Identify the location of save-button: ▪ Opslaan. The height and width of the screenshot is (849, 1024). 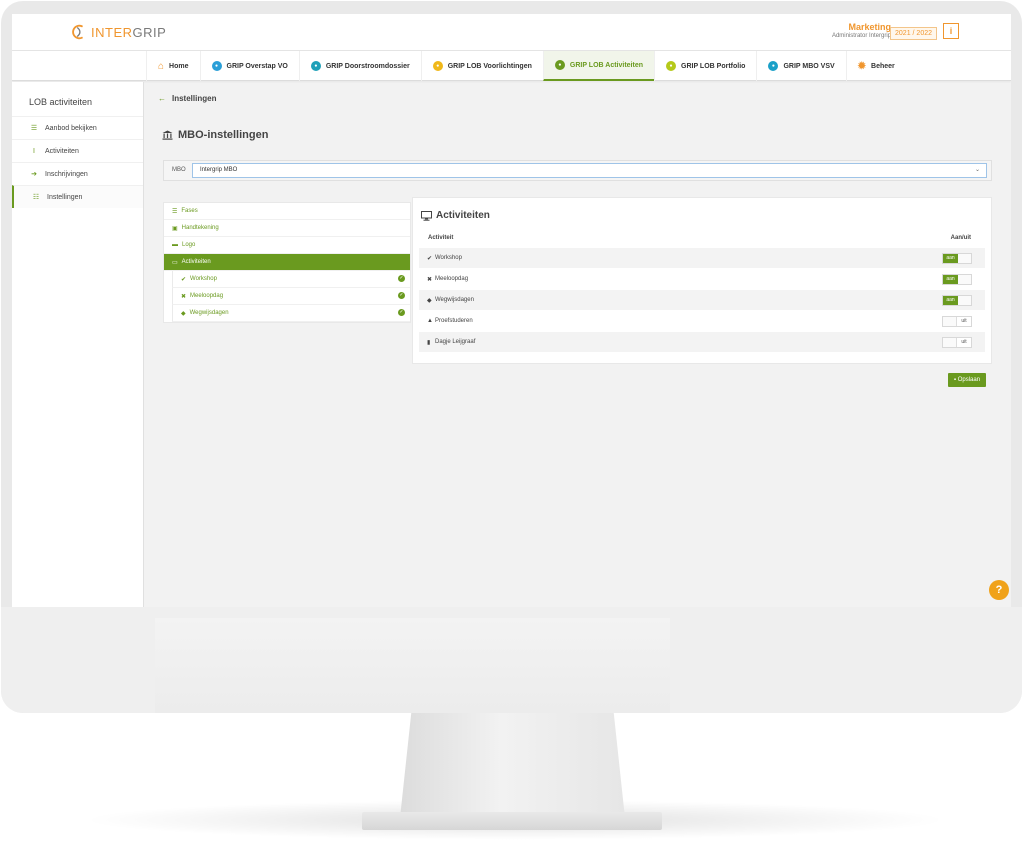
(967, 380).